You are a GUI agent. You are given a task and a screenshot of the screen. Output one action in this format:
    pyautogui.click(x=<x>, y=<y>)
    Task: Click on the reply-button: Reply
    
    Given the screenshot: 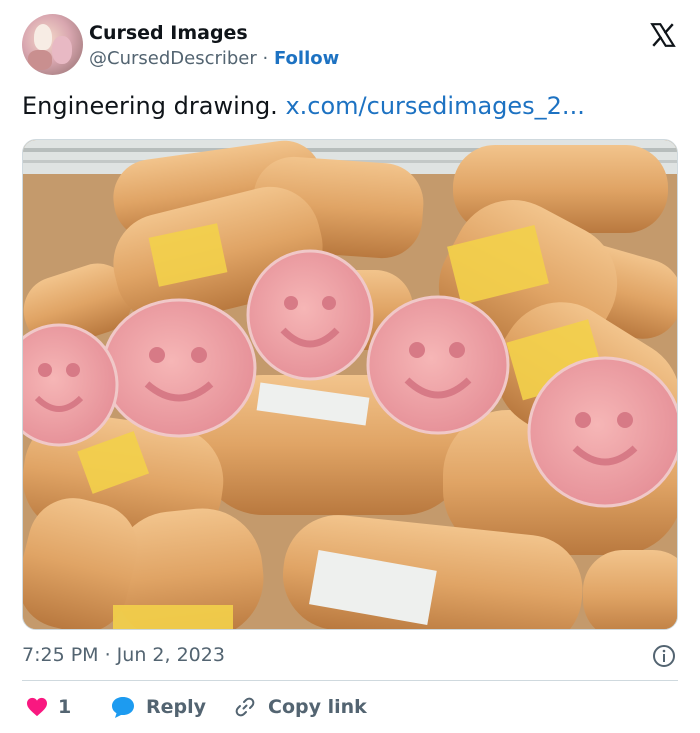 What is the action you would take?
    pyautogui.click(x=158, y=707)
    